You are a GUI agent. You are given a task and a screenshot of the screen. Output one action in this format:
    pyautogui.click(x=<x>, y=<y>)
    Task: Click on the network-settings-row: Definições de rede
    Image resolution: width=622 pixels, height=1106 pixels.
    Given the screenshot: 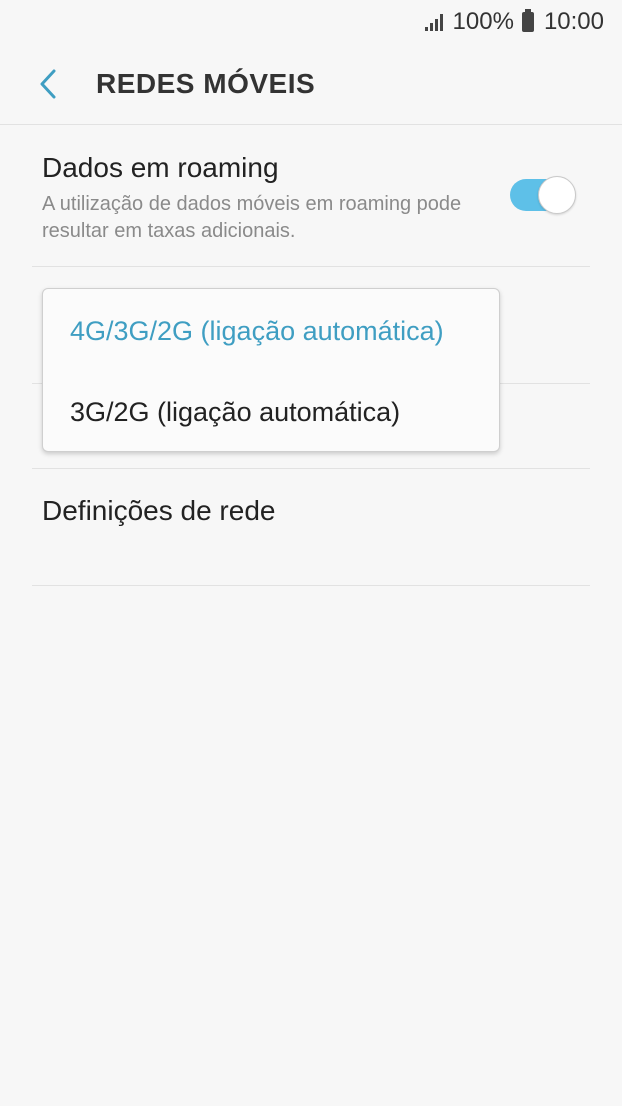 What is the action you would take?
    pyautogui.click(x=311, y=527)
    